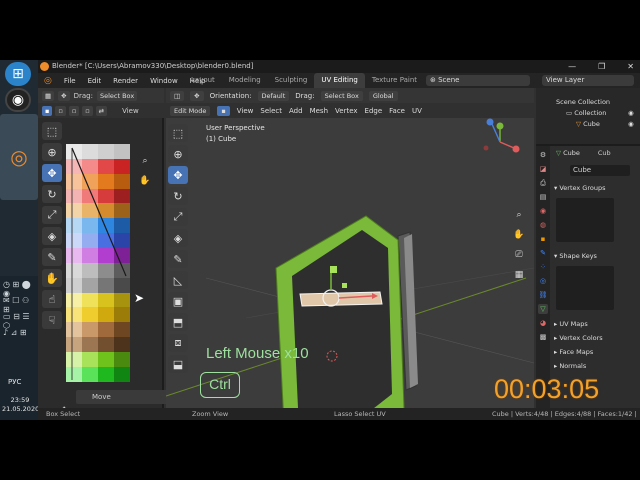  Describe the element at coordinates (52, 215) in the screenshot. I see `scale-tool-icon: ⤢` at that location.